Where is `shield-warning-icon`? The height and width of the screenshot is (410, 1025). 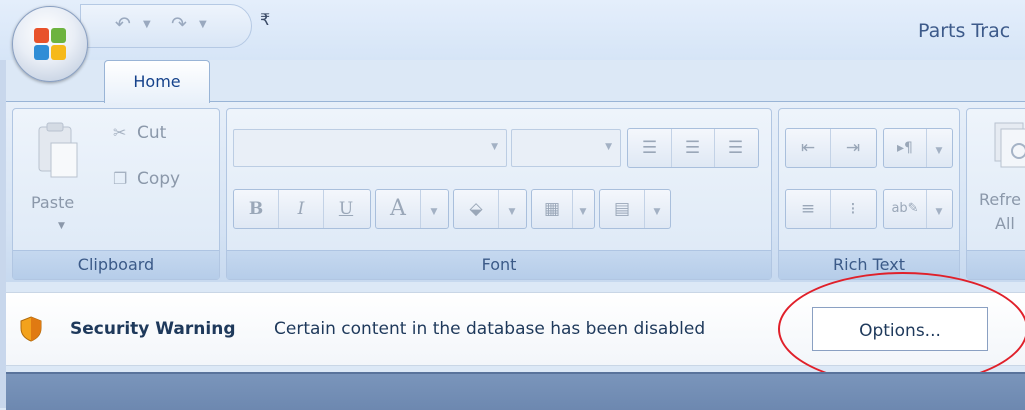 shield-warning-icon is located at coordinates (31, 329).